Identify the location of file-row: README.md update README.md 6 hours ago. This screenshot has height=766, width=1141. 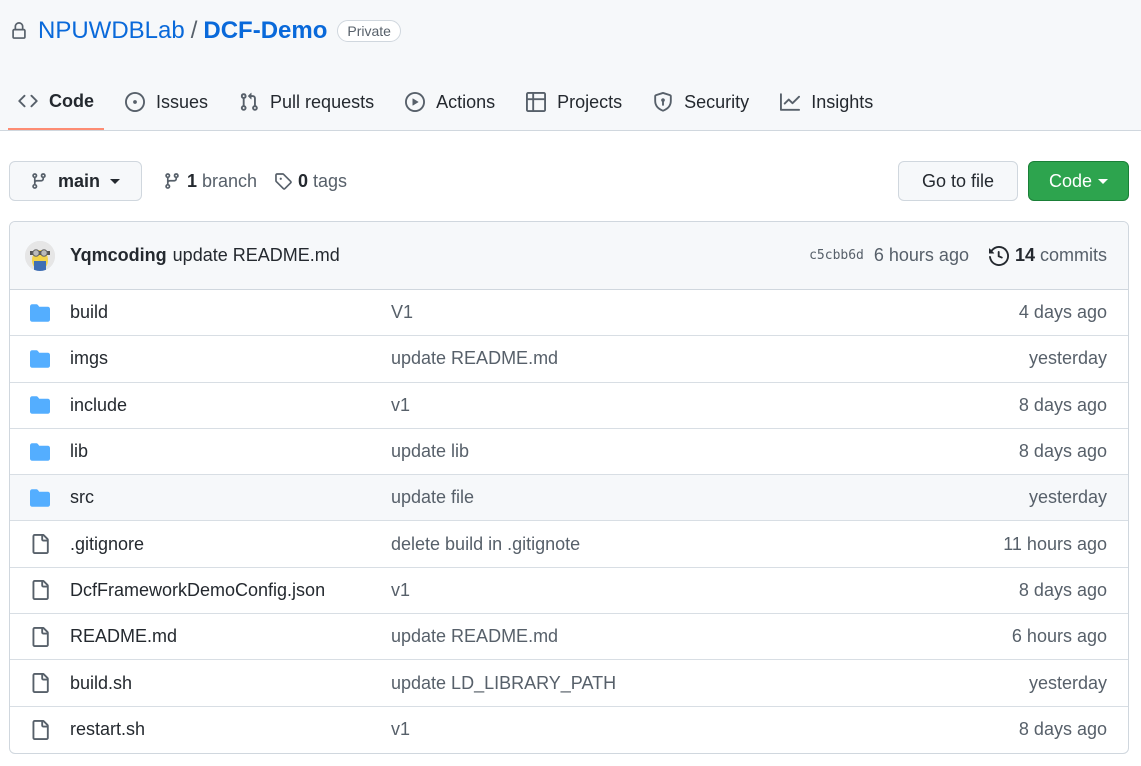
(569, 637).